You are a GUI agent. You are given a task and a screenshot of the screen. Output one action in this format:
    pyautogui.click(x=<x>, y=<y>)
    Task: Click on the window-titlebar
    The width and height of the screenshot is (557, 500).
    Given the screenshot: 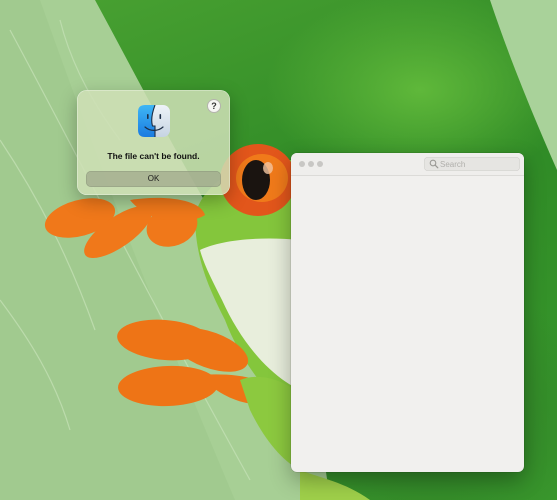 What is the action you would take?
    pyautogui.click(x=407, y=164)
    